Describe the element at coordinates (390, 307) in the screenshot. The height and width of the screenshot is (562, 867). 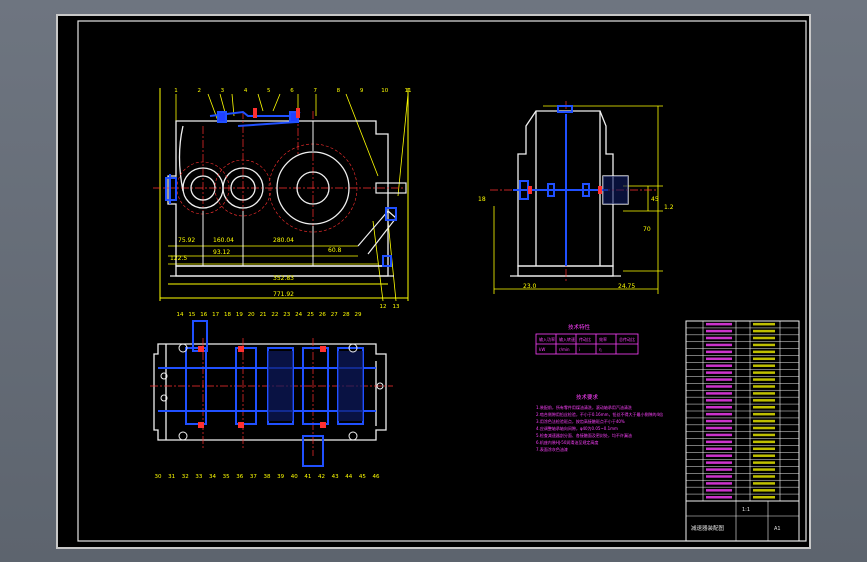
I see `front-balloons-right: 12 13` at that location.